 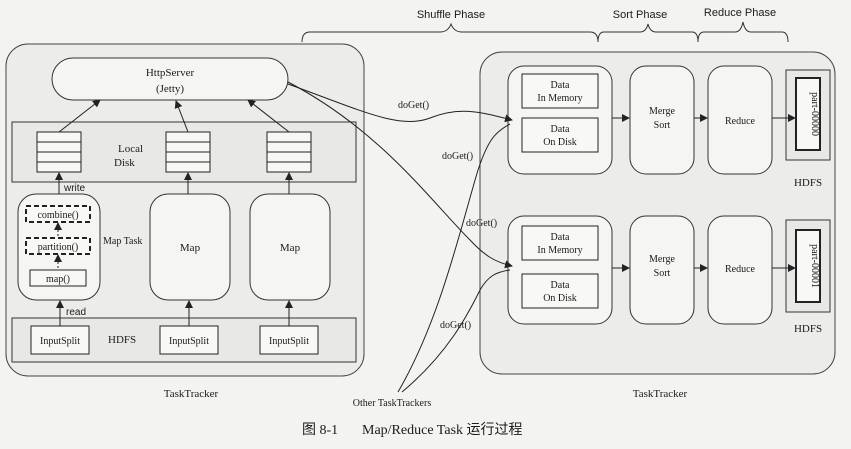 What do you see at coordinates (450, 32) in the screenshot?
I see `shuffle-phase-brace` at bounding box center [450, 32].